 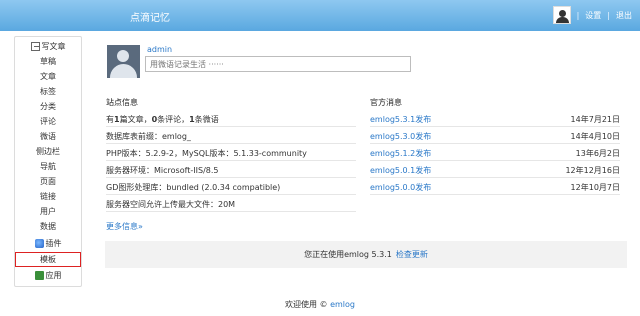 I want to click on sidebar-item-pages: 页面, so click(x=48, y=181).